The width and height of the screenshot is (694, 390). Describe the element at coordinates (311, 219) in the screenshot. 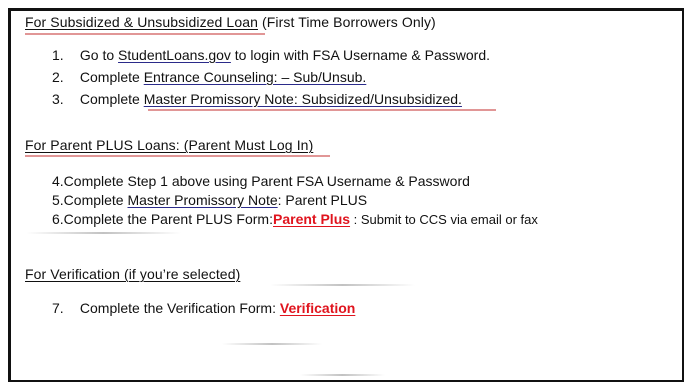

I see `parent-plus-link: Parent Plus` at that location.